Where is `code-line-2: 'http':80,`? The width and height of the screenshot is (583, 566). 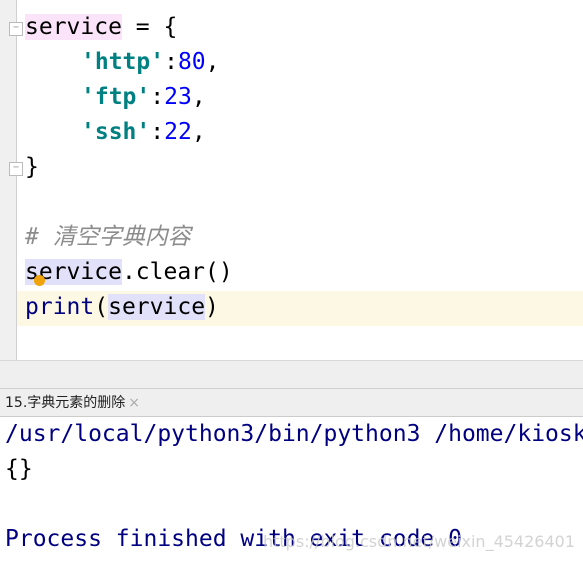
code-line-2: 'http':80, is located at coordinates (150, 62).